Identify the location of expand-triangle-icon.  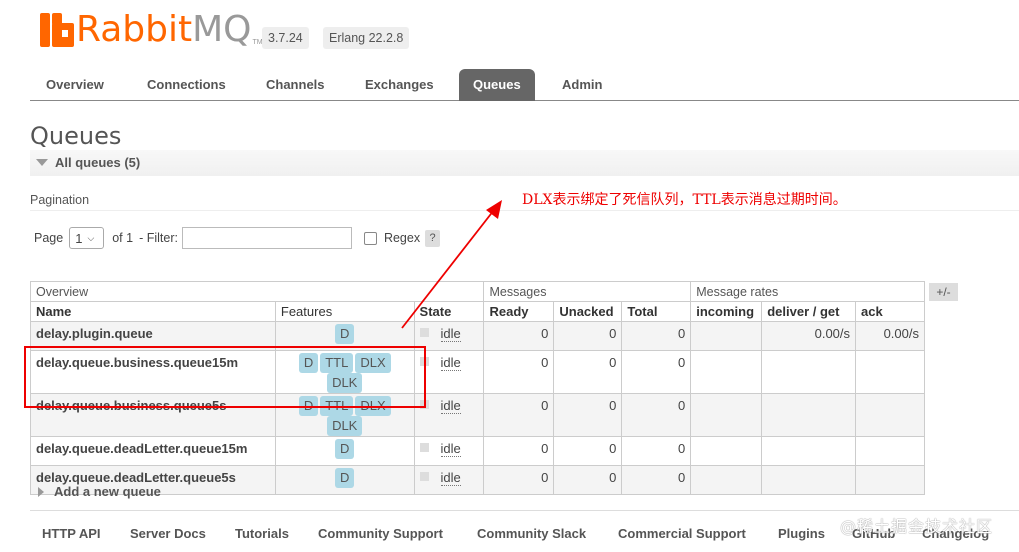
(41, 491).